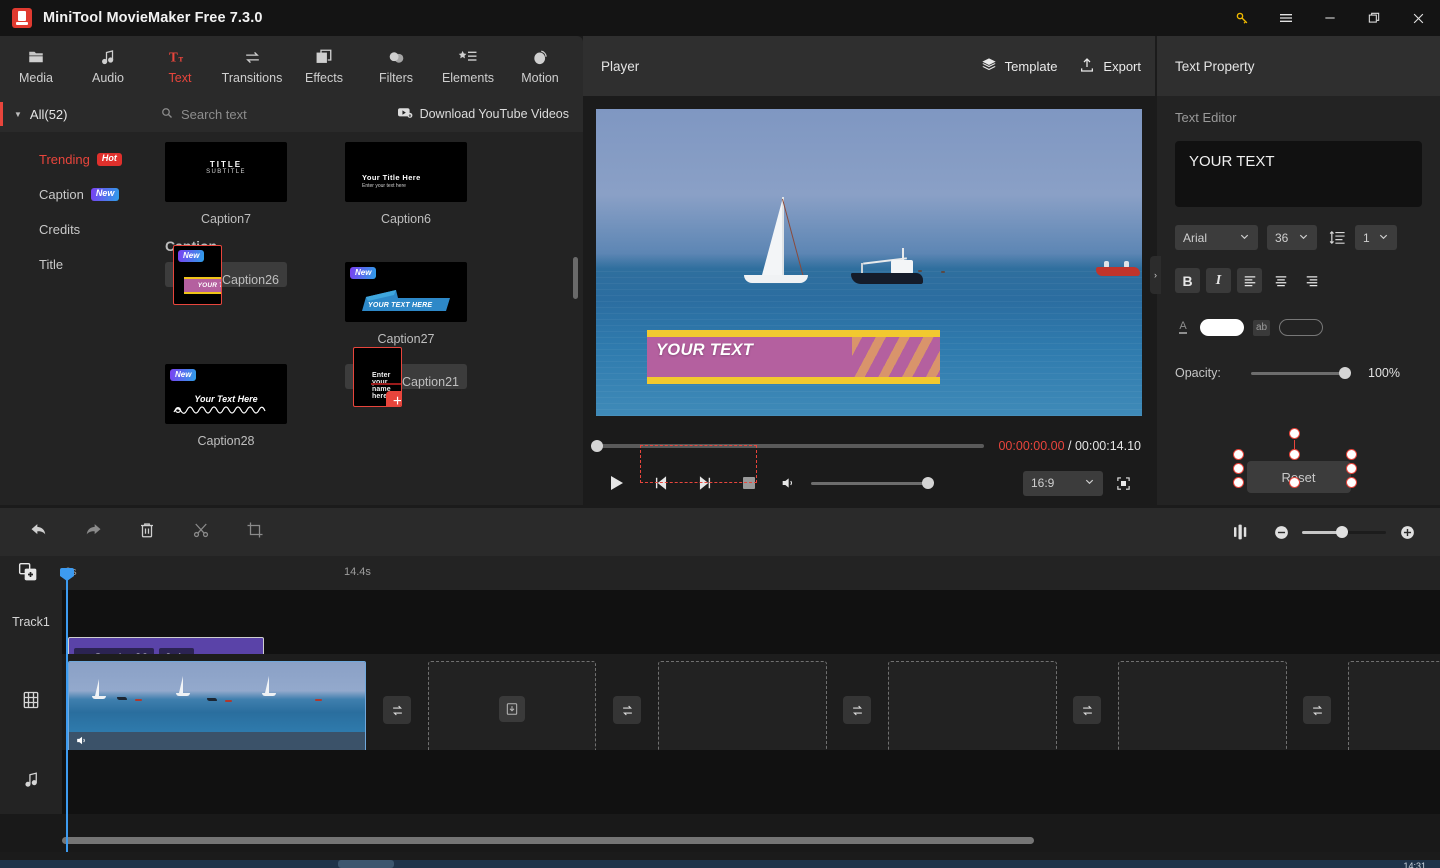 The image size is (1440, 868). What do you see at coordinates (1123, 483) in the screenshot?
I see `fullscreen-icon` at bounding box center [1123, 483].